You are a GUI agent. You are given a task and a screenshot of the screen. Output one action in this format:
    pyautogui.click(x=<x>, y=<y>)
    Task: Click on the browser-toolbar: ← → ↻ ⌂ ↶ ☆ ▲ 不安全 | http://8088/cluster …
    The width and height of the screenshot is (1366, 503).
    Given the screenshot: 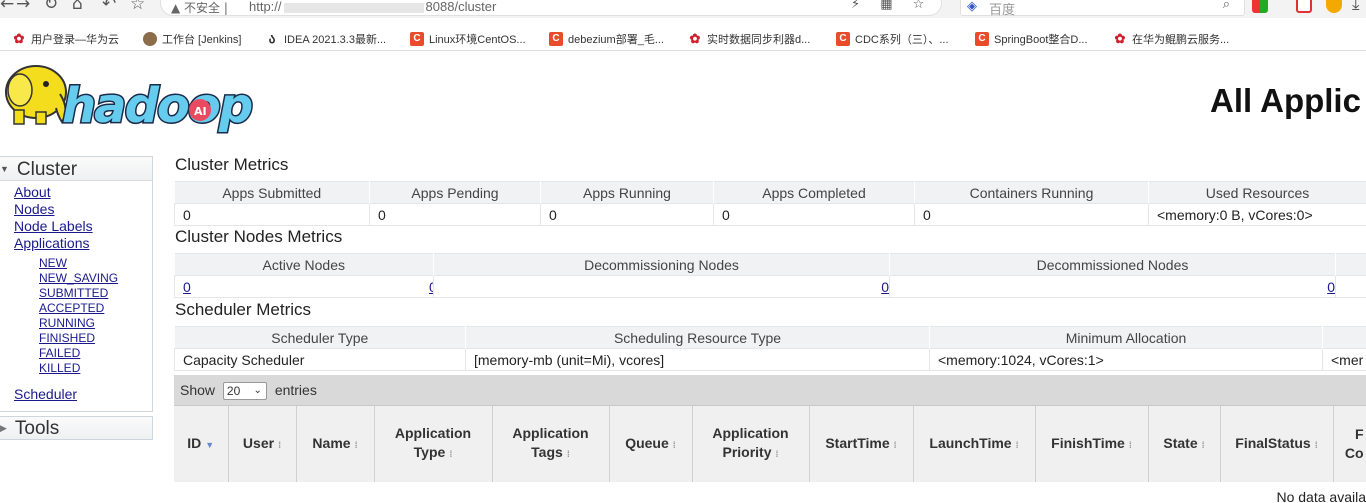 What is the action you would take?
    pyautogui.click(x=683, y=9)
    